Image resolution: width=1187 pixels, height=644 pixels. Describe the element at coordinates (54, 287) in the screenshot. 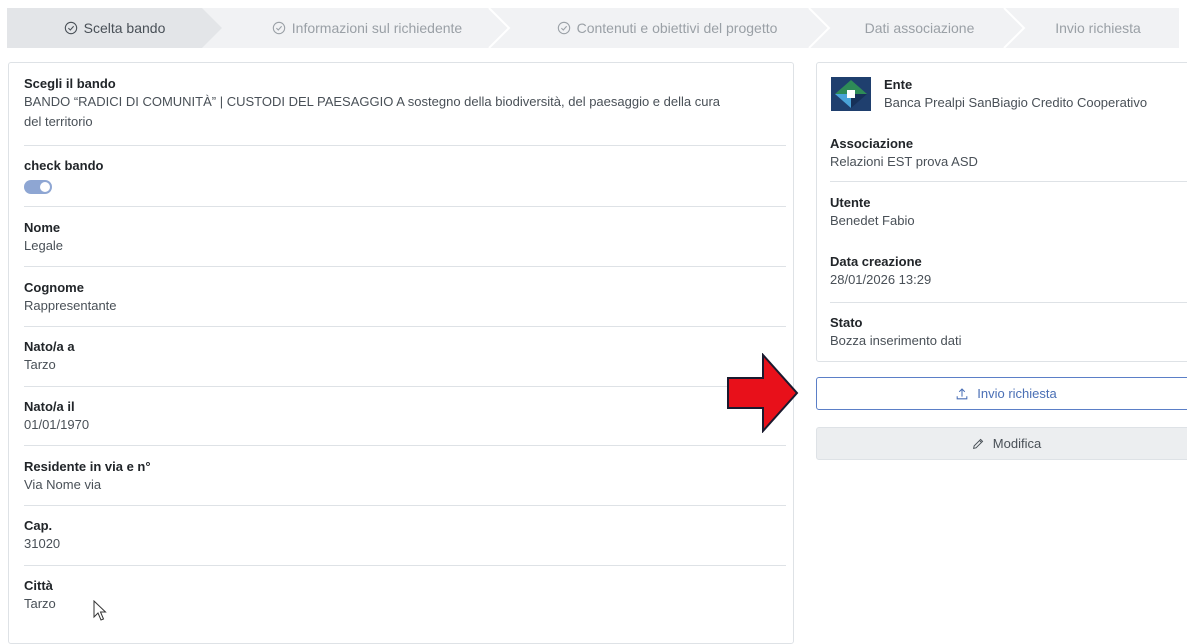

I see `field-label: Cognome` at that location.